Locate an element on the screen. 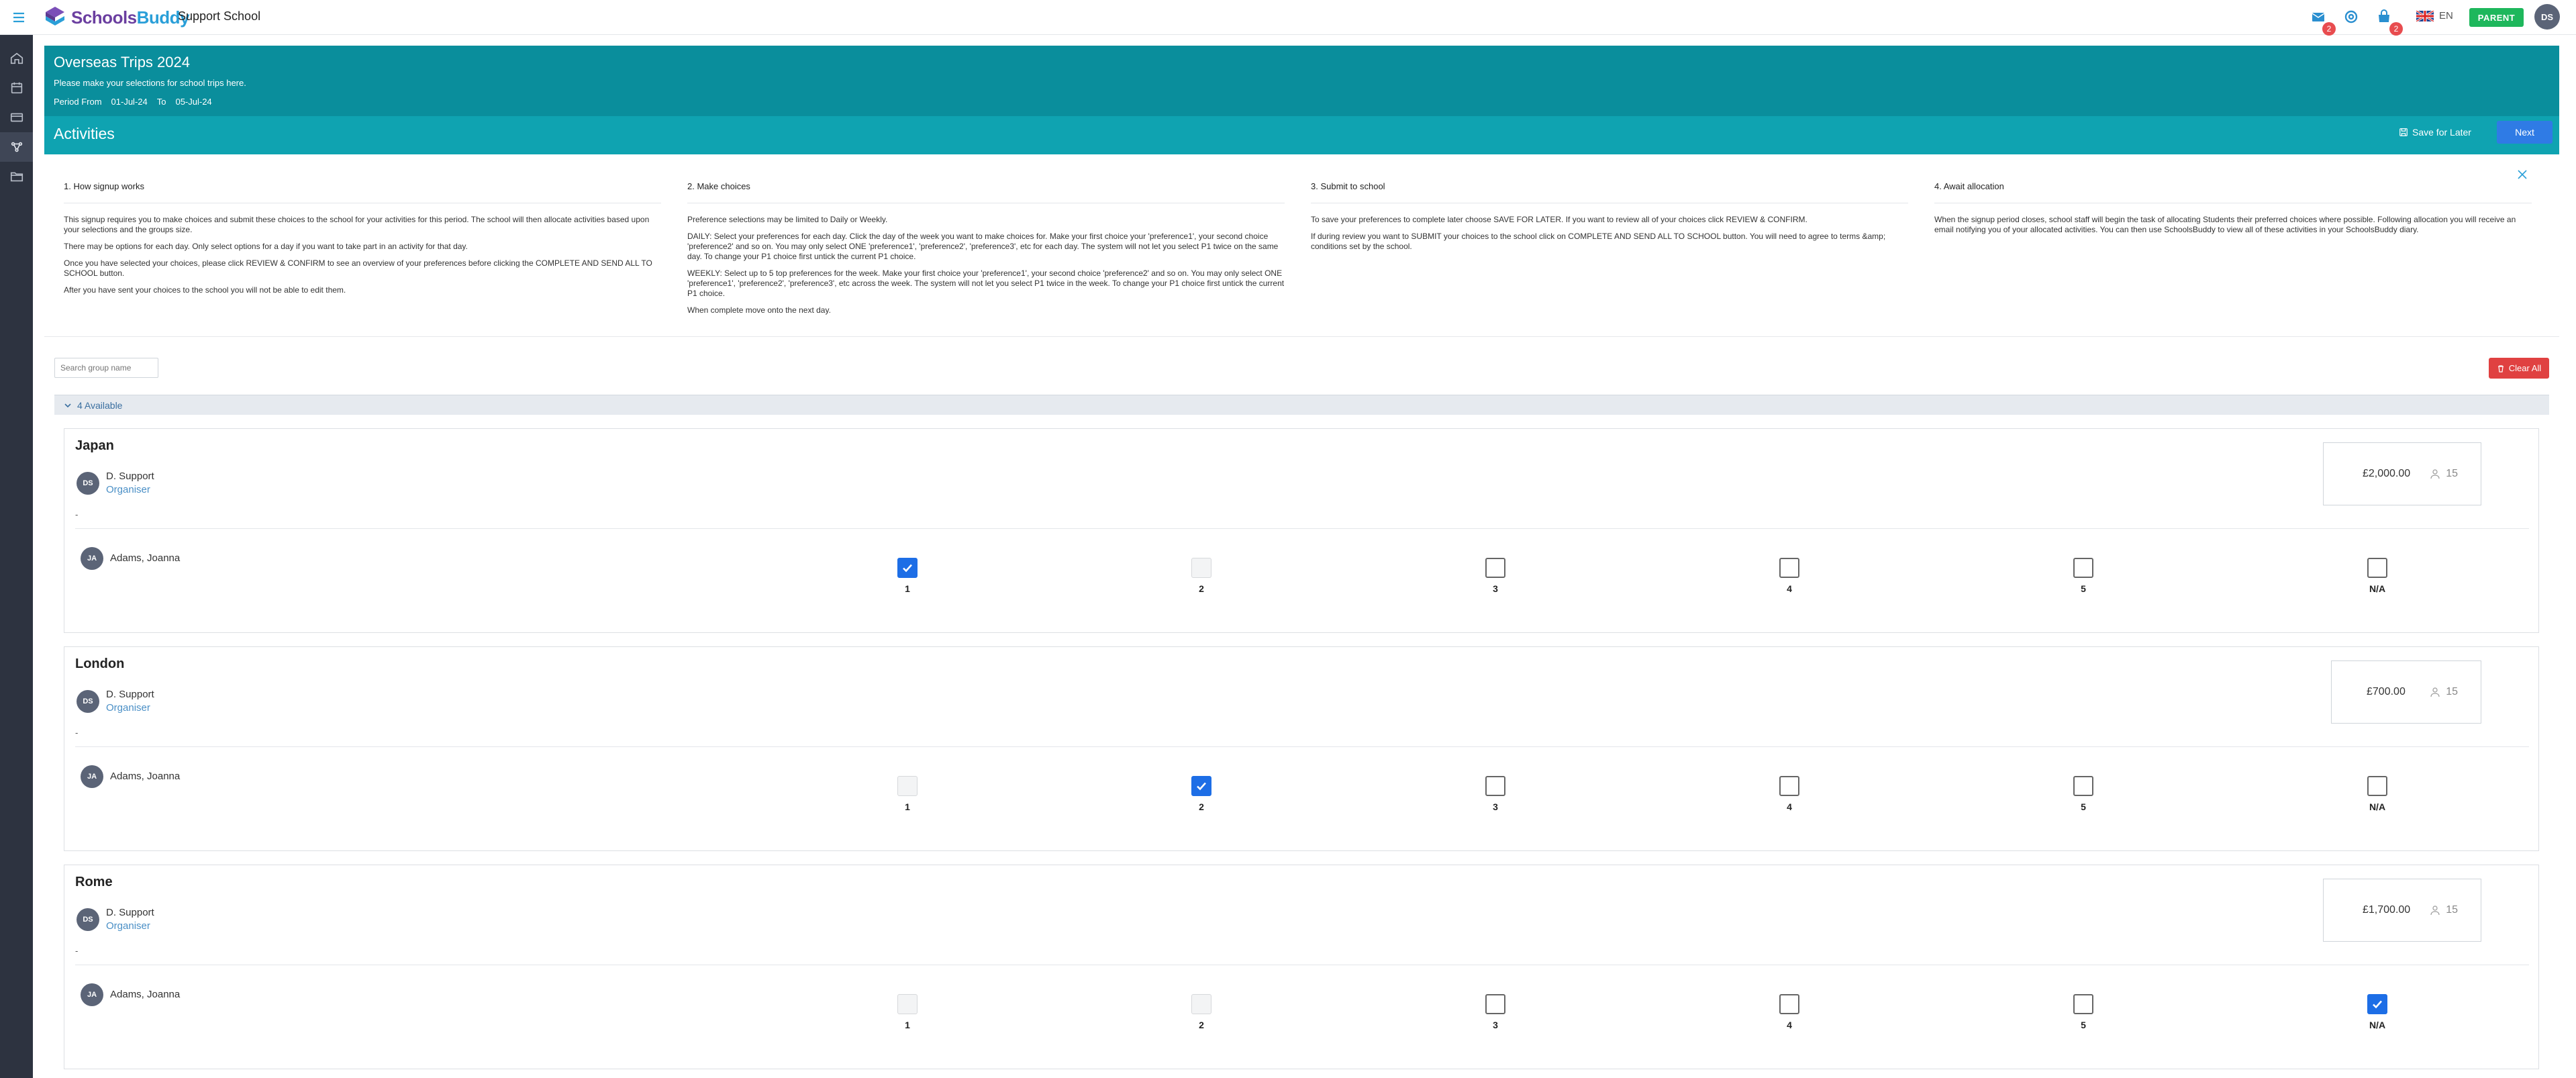 This screenshot has height=1078, width=2576. preference-label: 3 is located at coordinates (1495, 1025).